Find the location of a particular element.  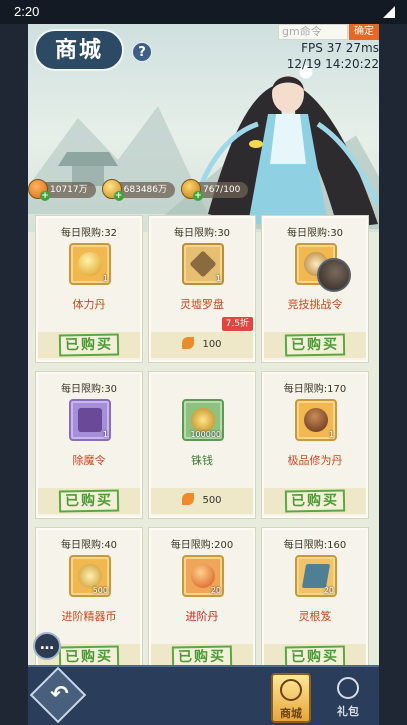

status-bar: 2:20 is located at coordinates (203, 12).